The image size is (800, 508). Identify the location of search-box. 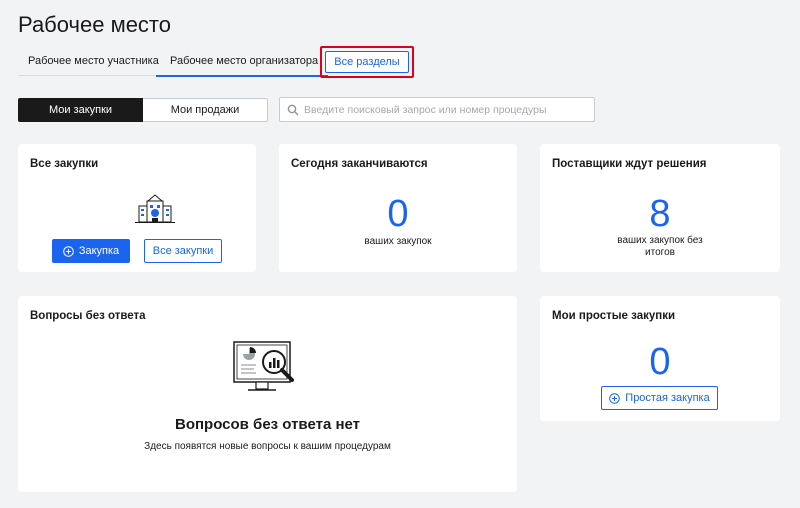
(437, 109).